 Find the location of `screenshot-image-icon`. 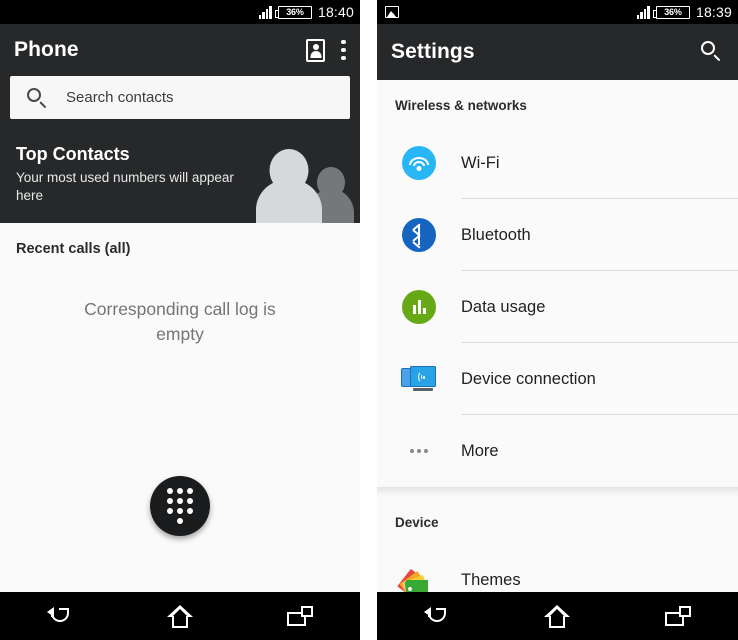

screenshot-image-icon is located at coordinates (392, 12).